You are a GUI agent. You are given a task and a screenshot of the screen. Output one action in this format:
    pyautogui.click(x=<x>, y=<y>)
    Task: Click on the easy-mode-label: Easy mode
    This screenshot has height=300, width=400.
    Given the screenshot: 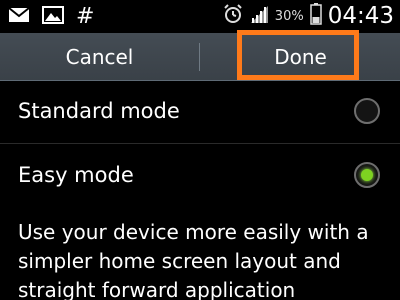 What is the action you would take?
    pyautogui.click(x=76, y=175)
    